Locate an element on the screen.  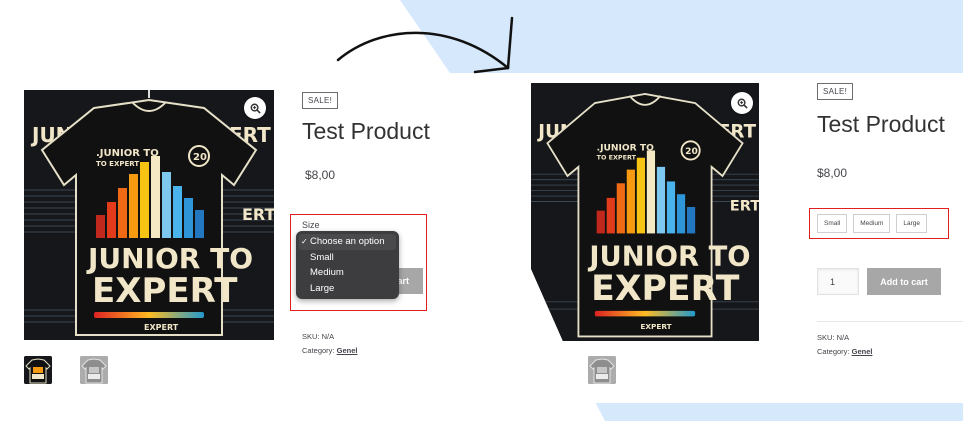
add-to-cart-button: Add to cart is located at coordinates (904, 281).